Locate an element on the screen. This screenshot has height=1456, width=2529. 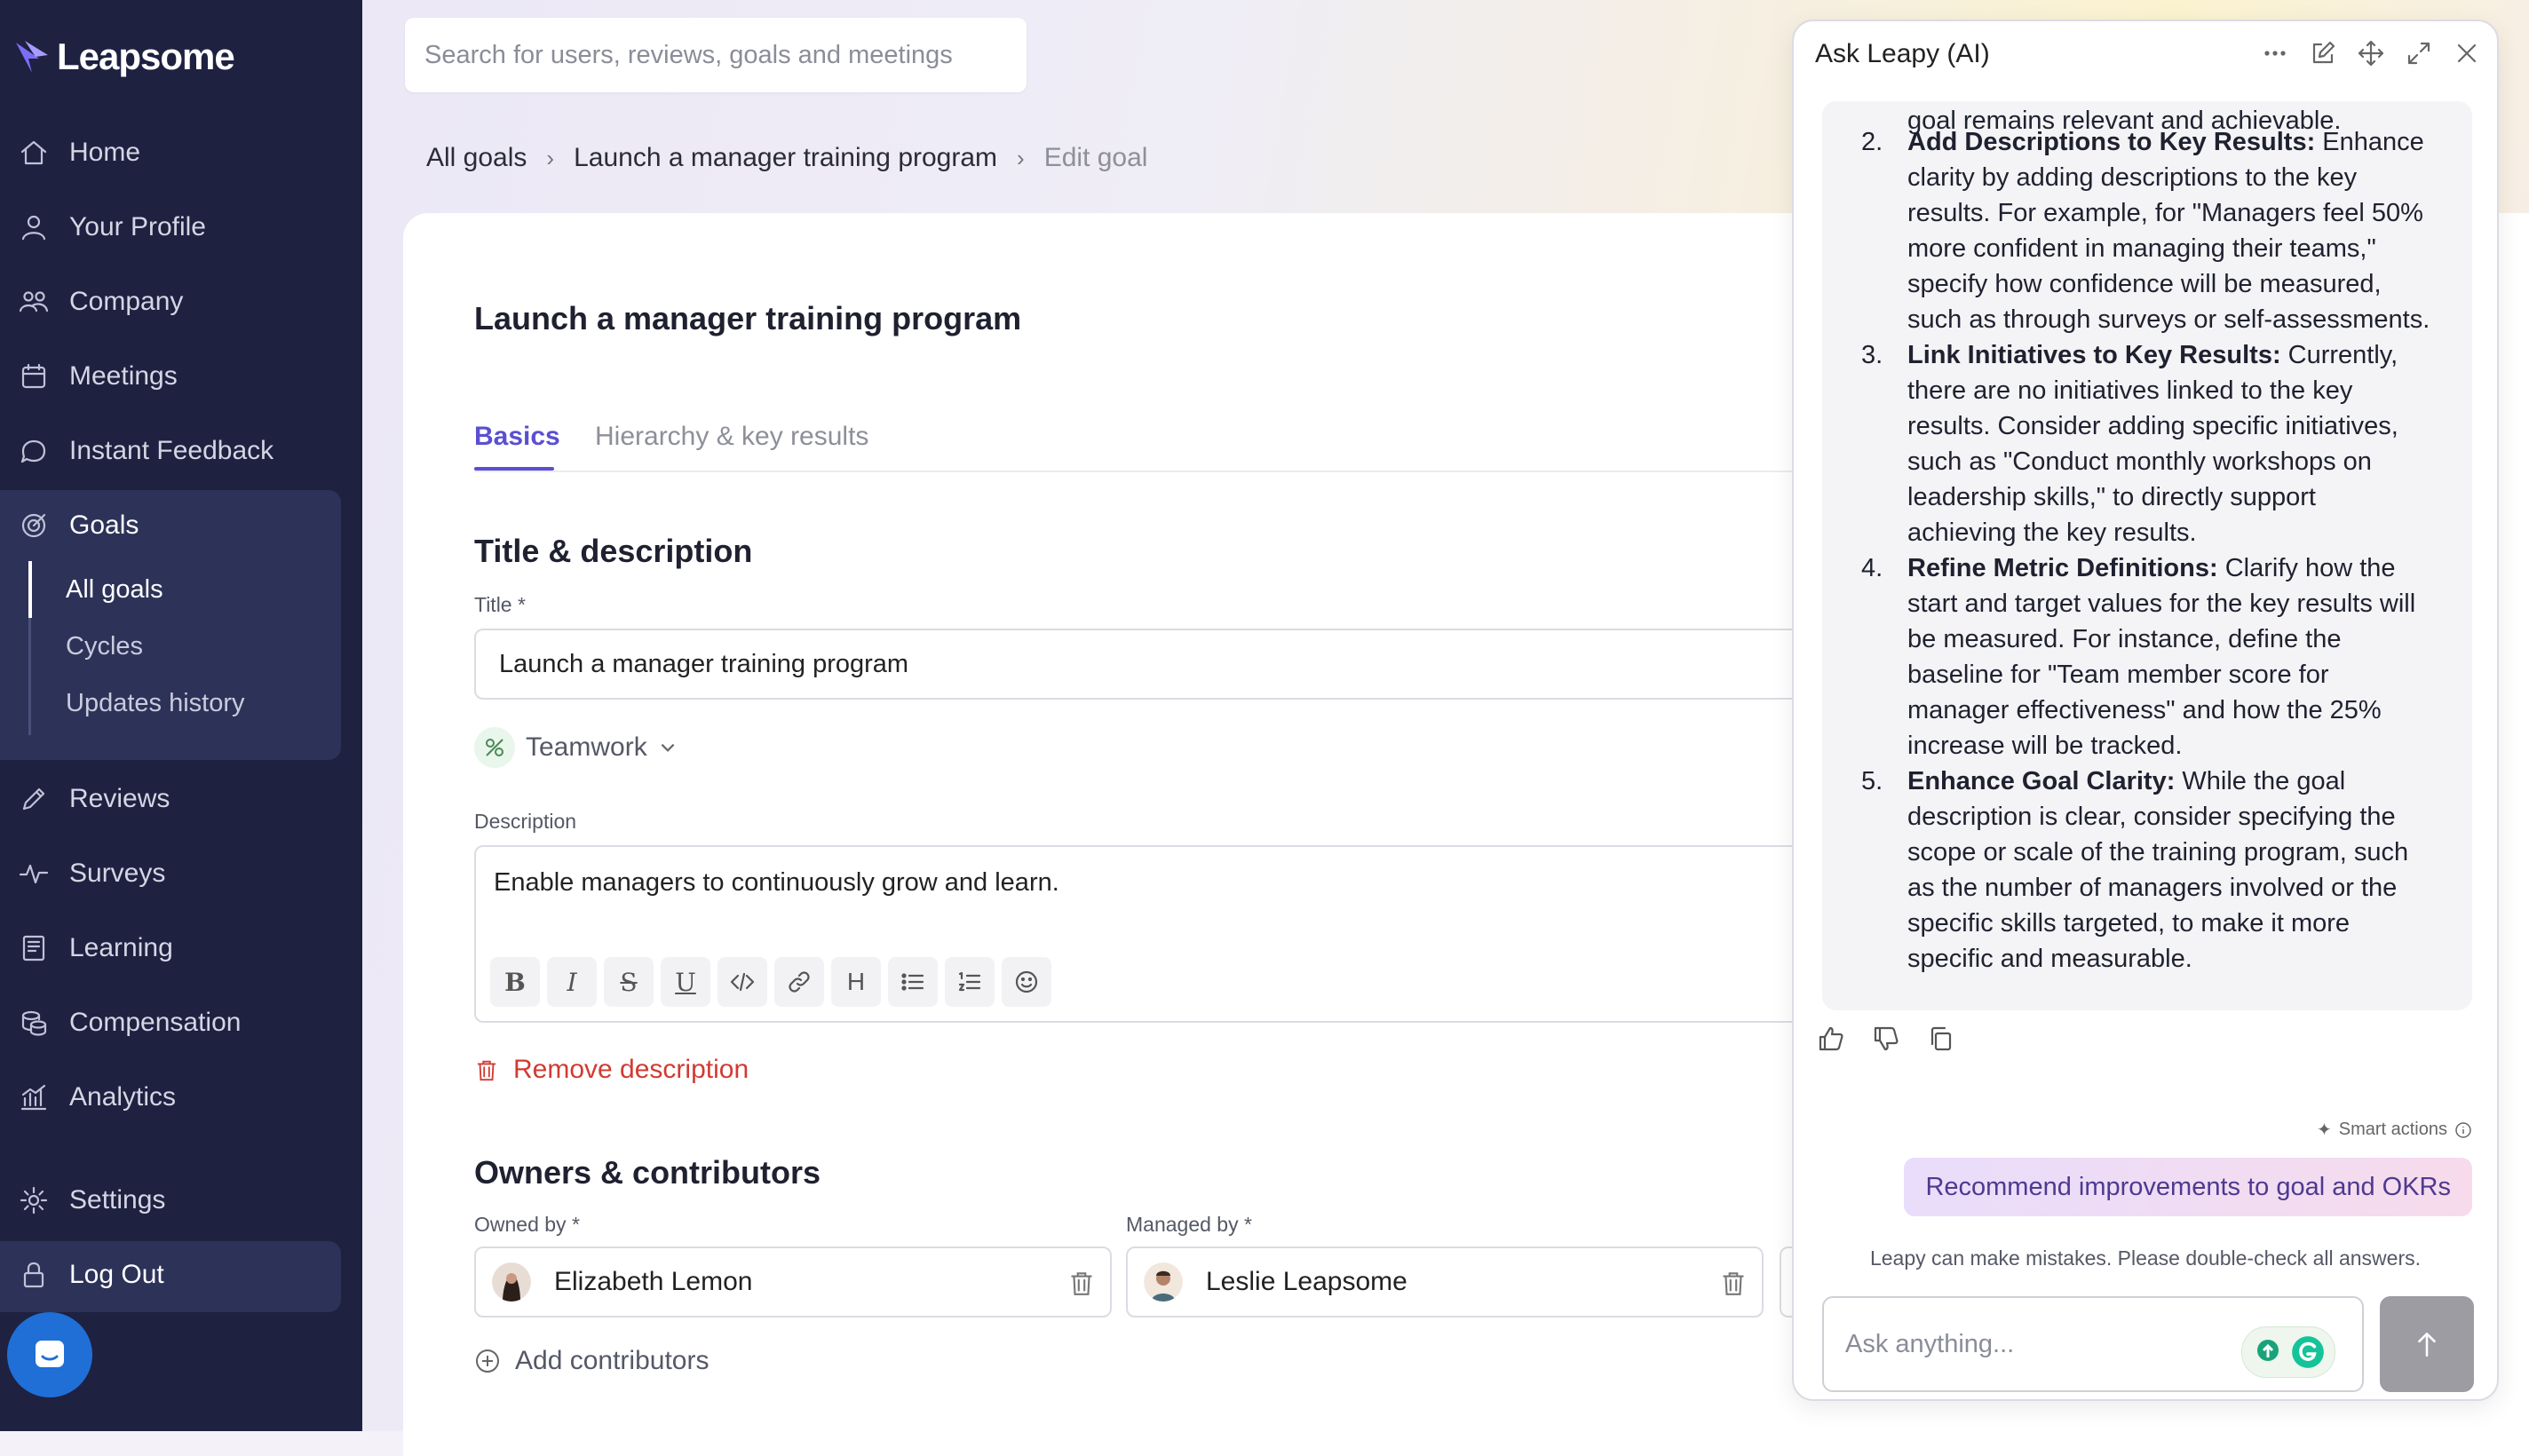
list-number: 4. is located at coordinates (1872, 568).